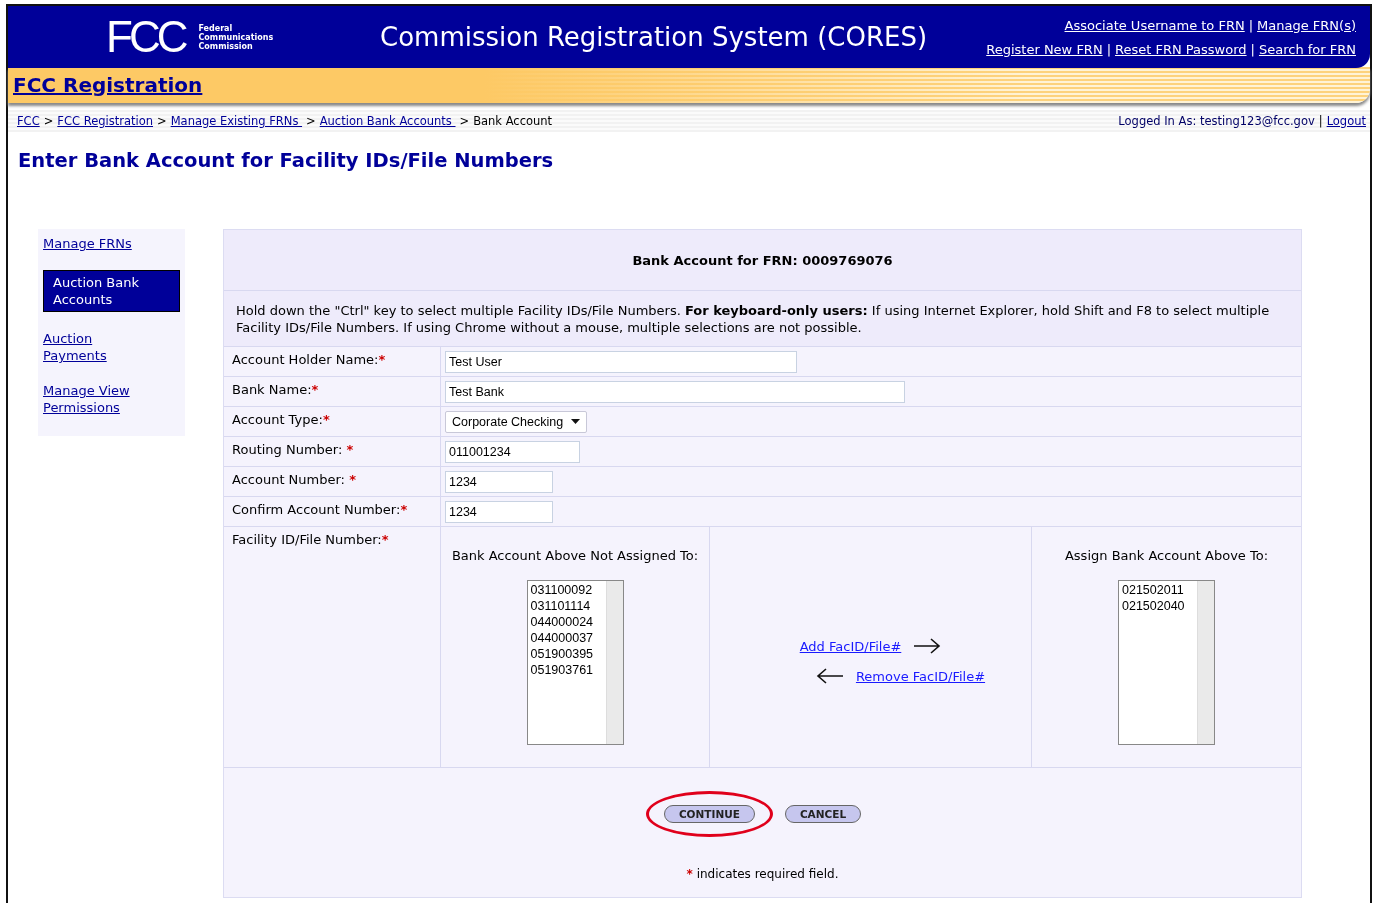  Describe the element at coordinates (516, 421) in the screenshot. I see `select-field: Corporate Checking` at that location.